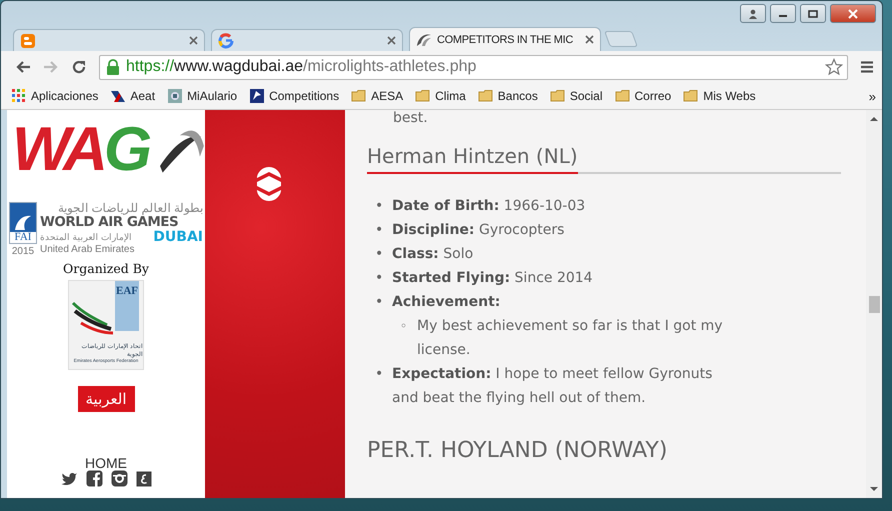 The width and height of the screenshot is (892, 511). What do you see at coordinates (106, 268) in the screenshot?
I see `organized-by-text: Organized By` at bounding box center [106, 268].